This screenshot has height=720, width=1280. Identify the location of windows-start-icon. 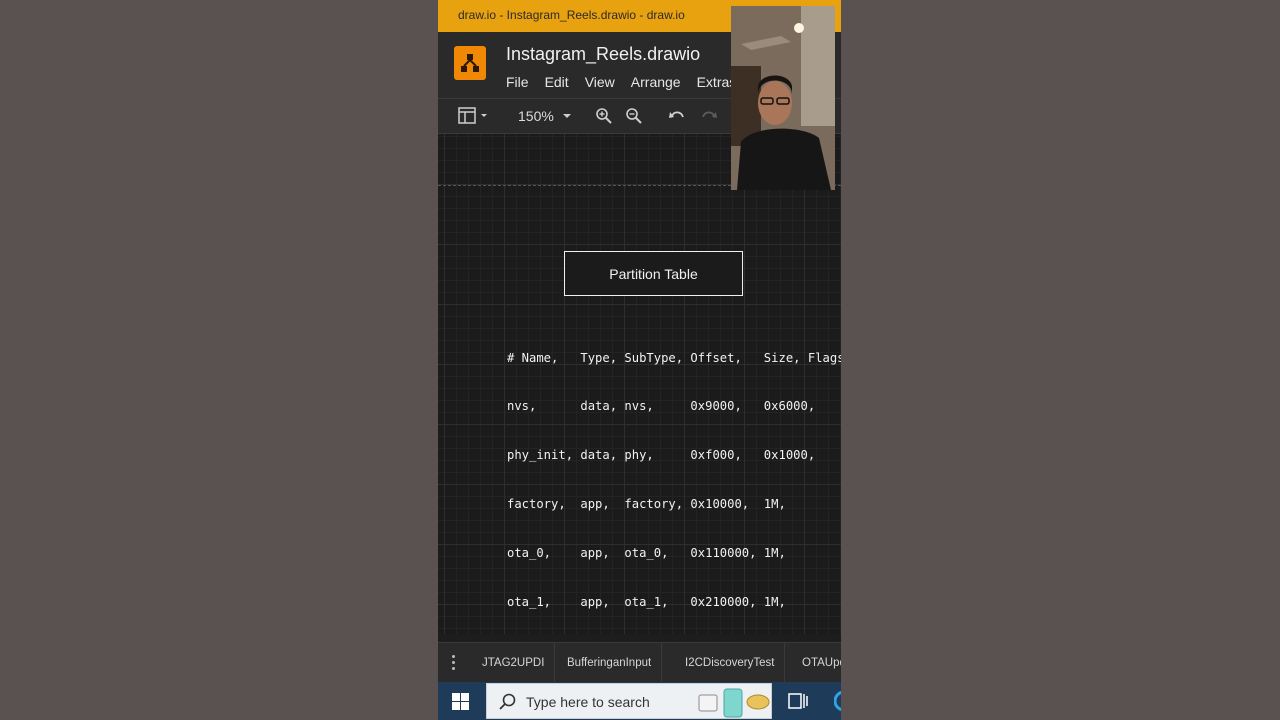
(460, 701).